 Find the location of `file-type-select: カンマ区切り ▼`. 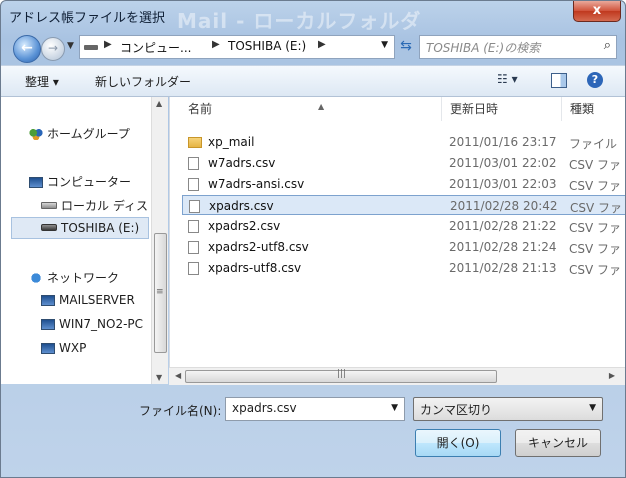

file-type-select: カンマ区切り ▼ is located at coordinates (508, 409).